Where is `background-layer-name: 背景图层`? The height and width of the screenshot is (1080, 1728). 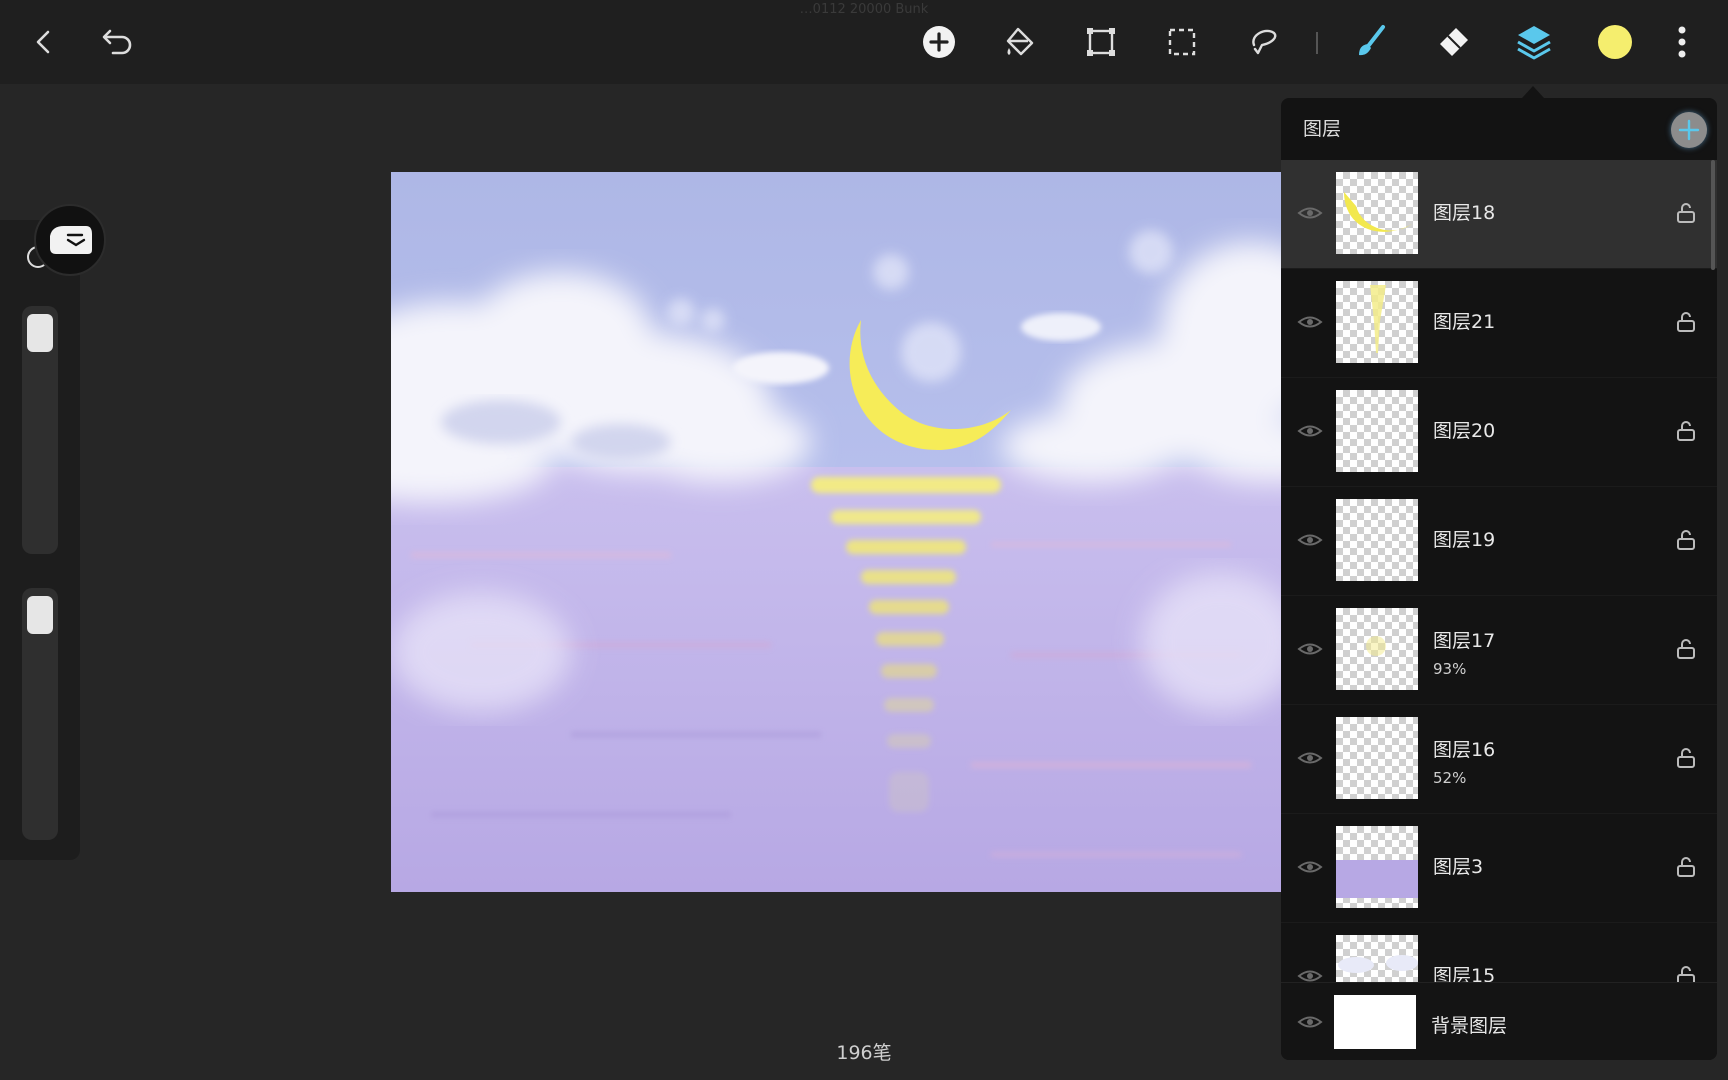
background-layer-name: 背景图层 is located at coordinates (1469, 1026).